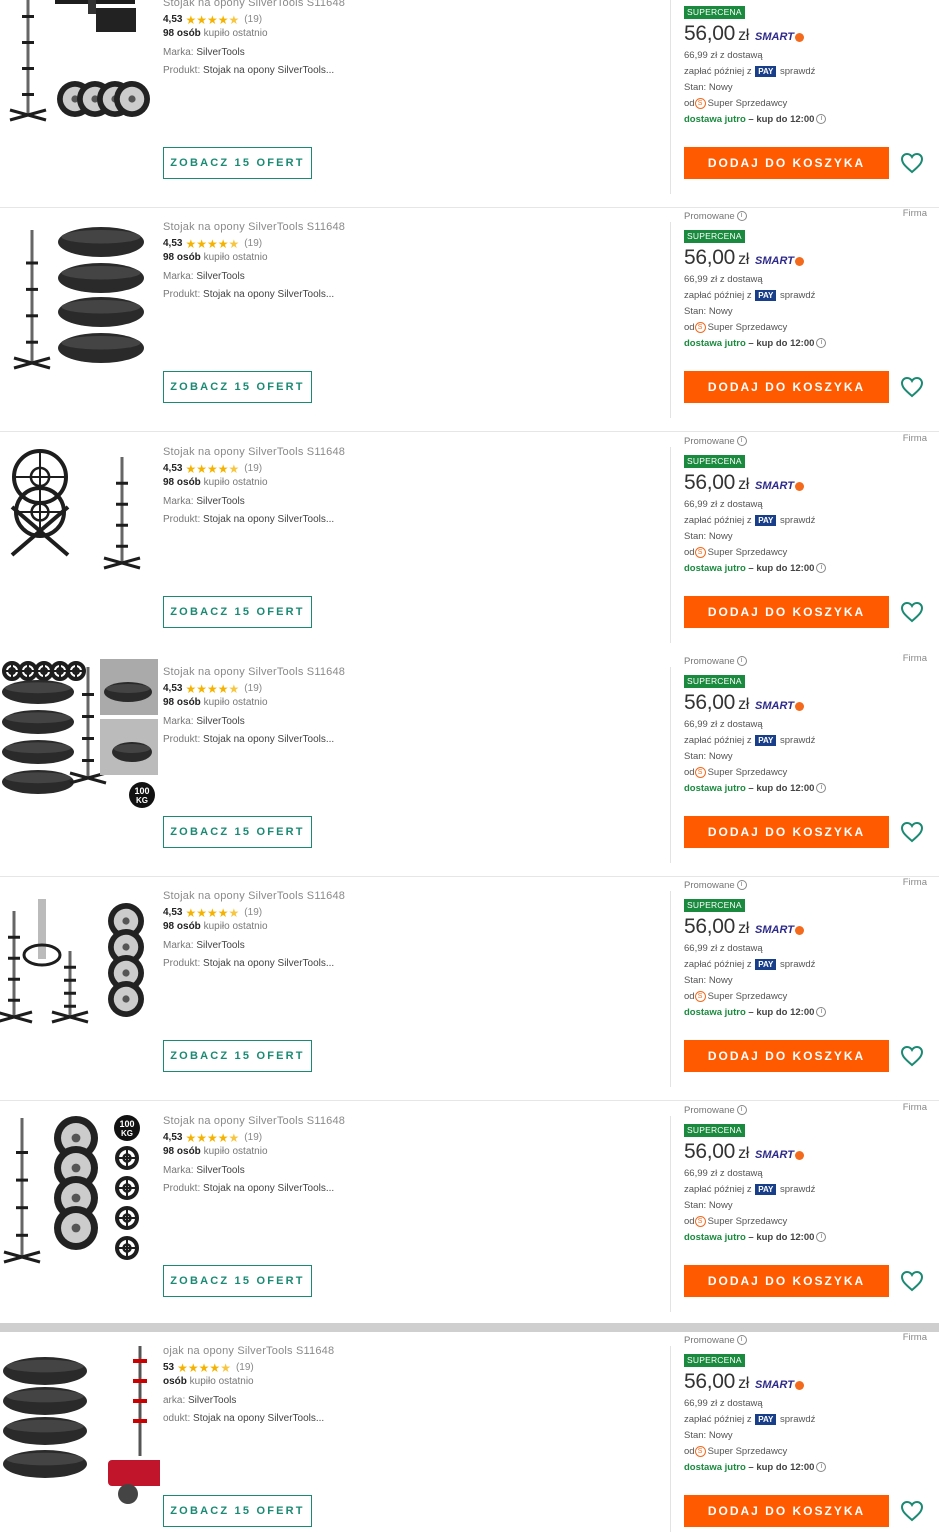 The width and height of the screenshot is (939, 1532). I want to click on pay-later-row: zapłać później z PAY sprawdź, so click(809, 296).